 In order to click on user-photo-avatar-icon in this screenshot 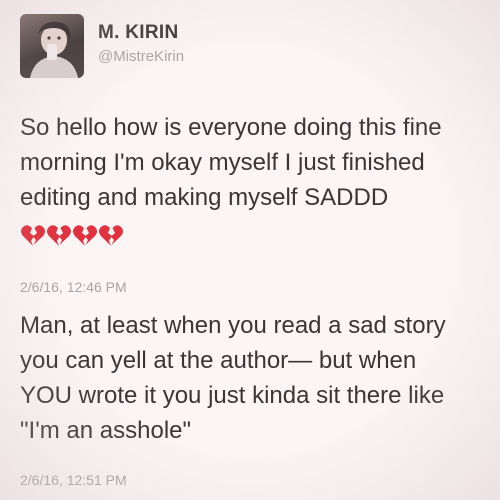, I will do `click(54, 49)`.